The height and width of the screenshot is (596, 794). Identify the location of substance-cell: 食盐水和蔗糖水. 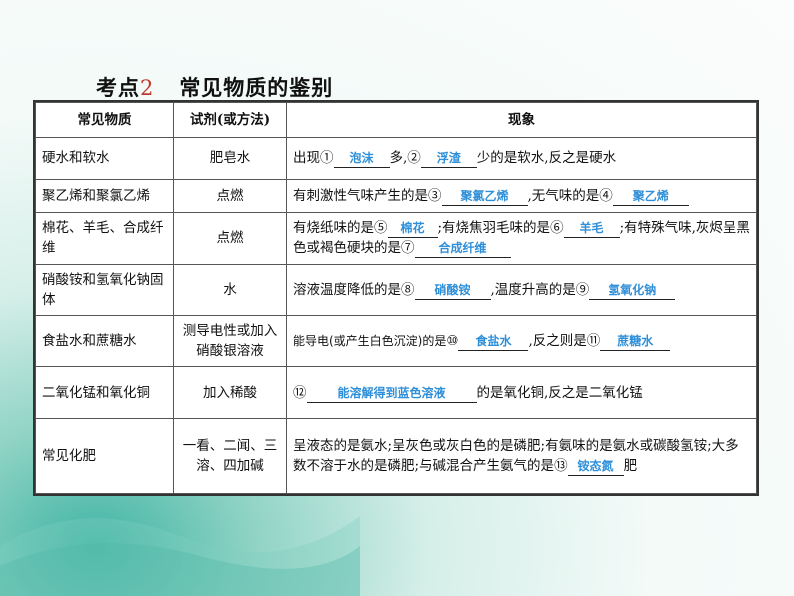
(104, 341).